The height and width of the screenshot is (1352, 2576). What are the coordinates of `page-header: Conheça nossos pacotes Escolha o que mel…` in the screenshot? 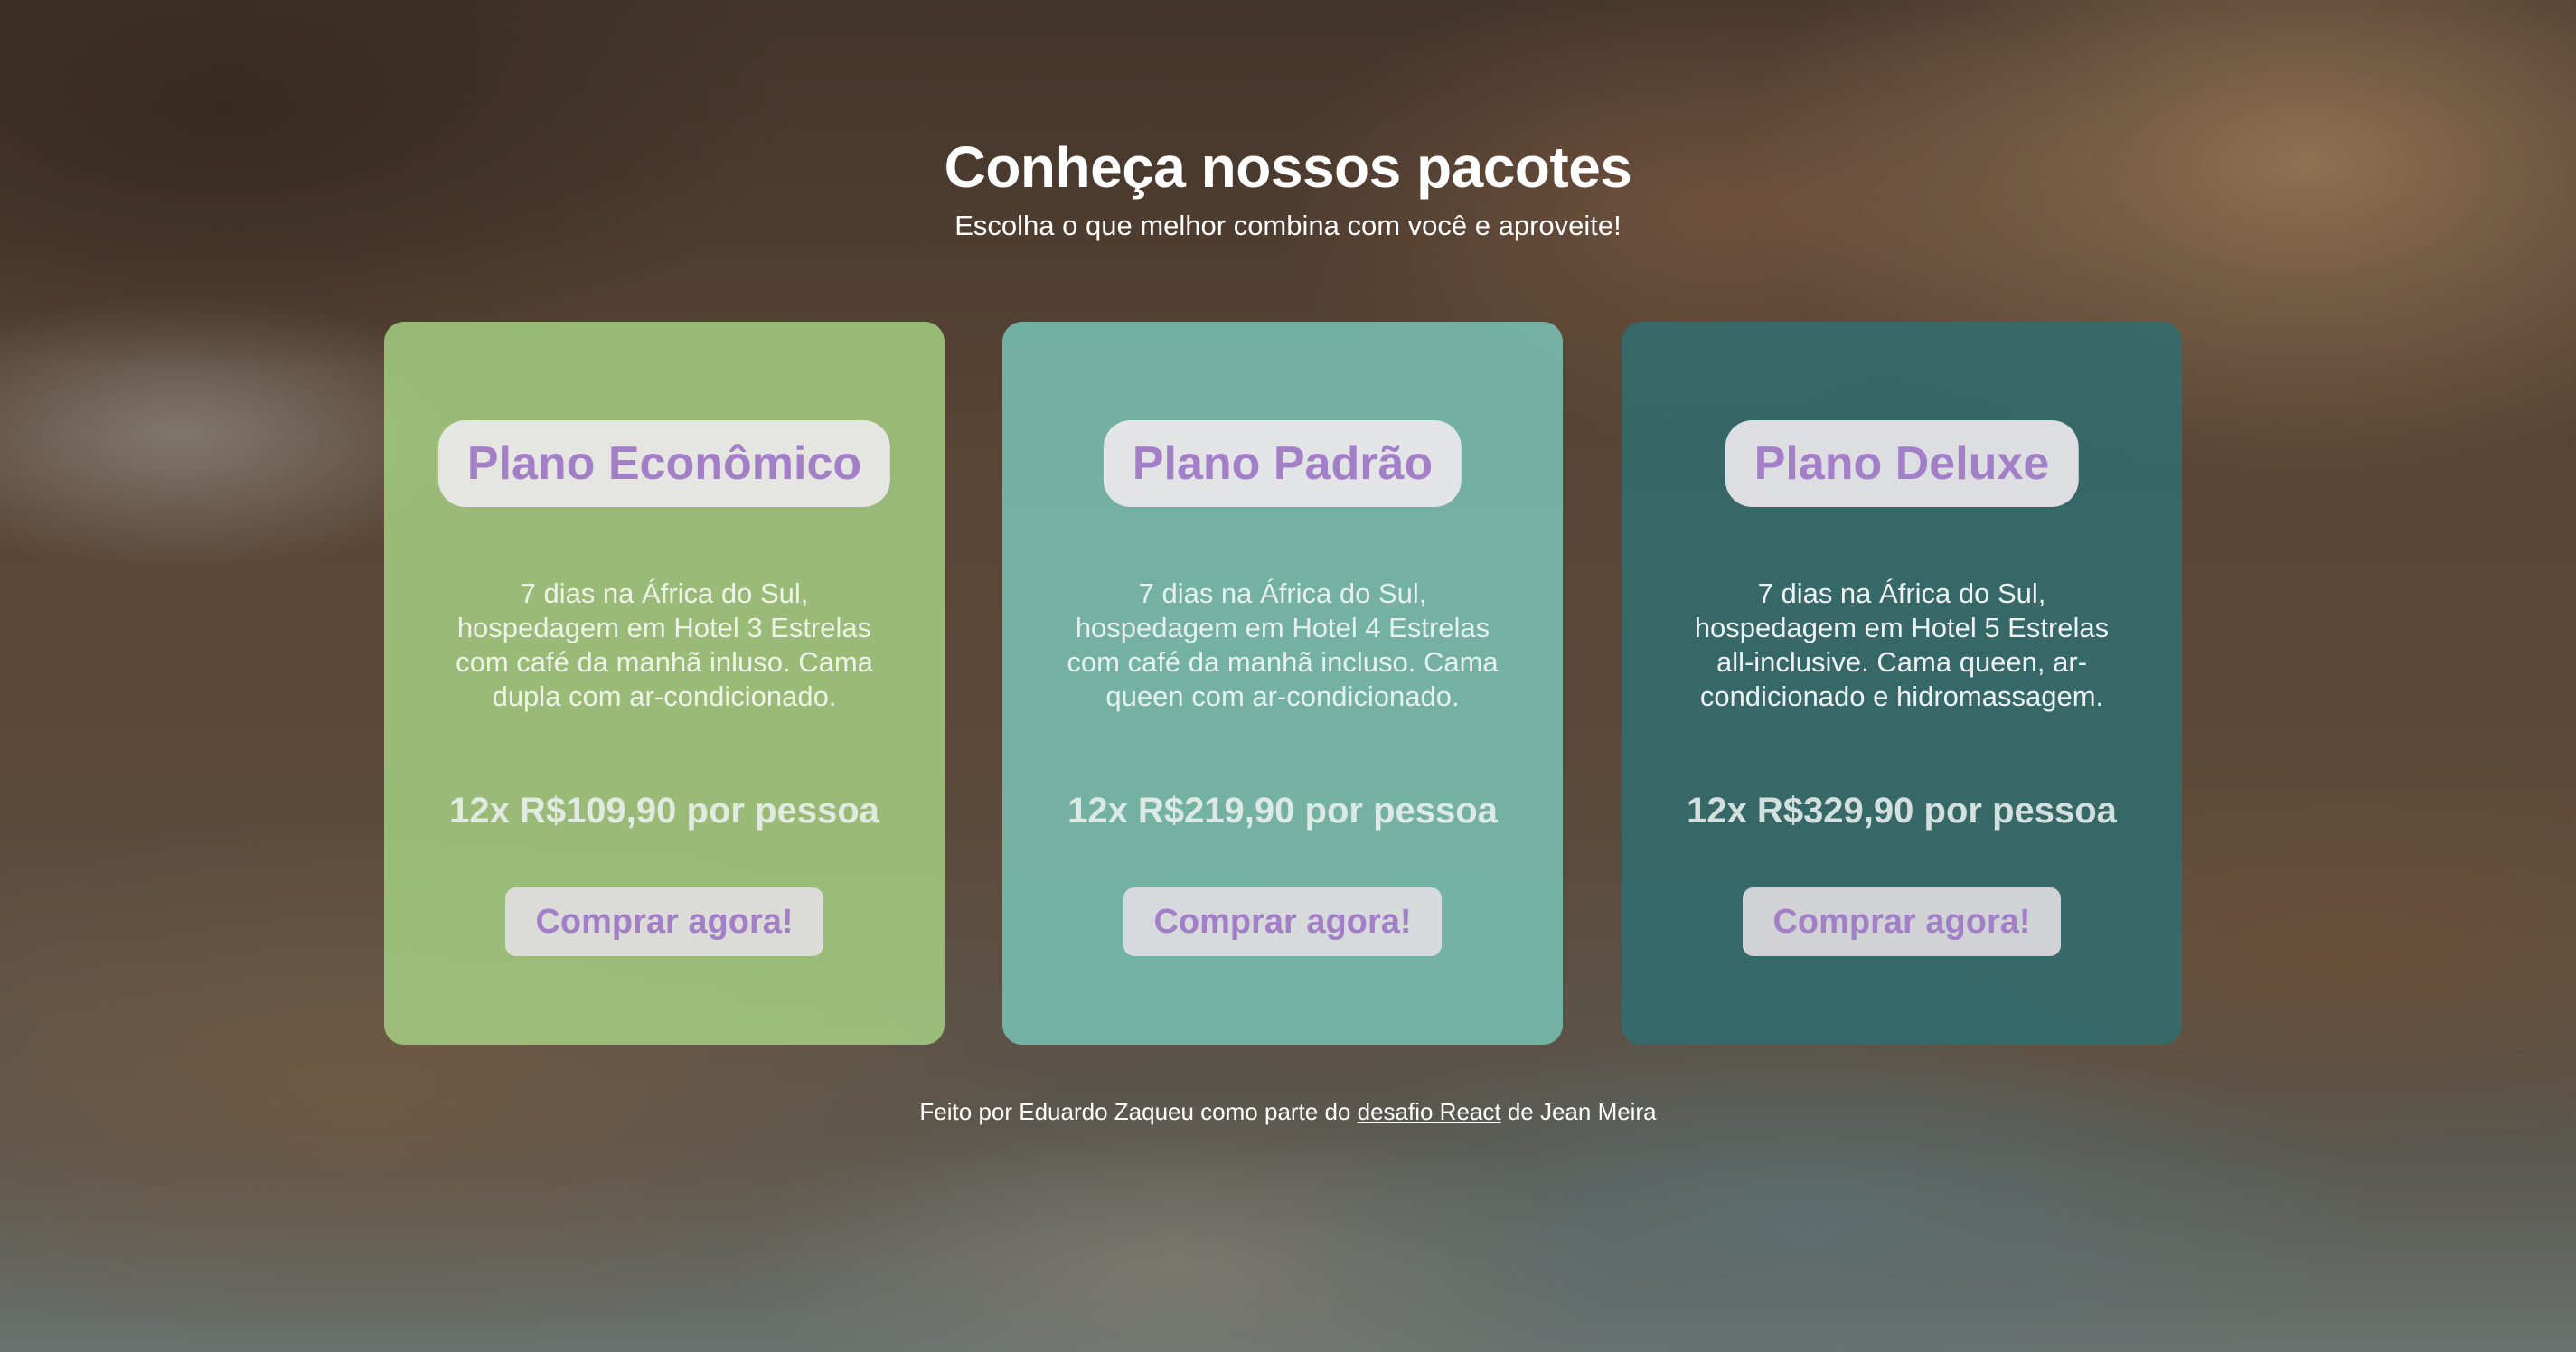 It's located at (1288, 186).